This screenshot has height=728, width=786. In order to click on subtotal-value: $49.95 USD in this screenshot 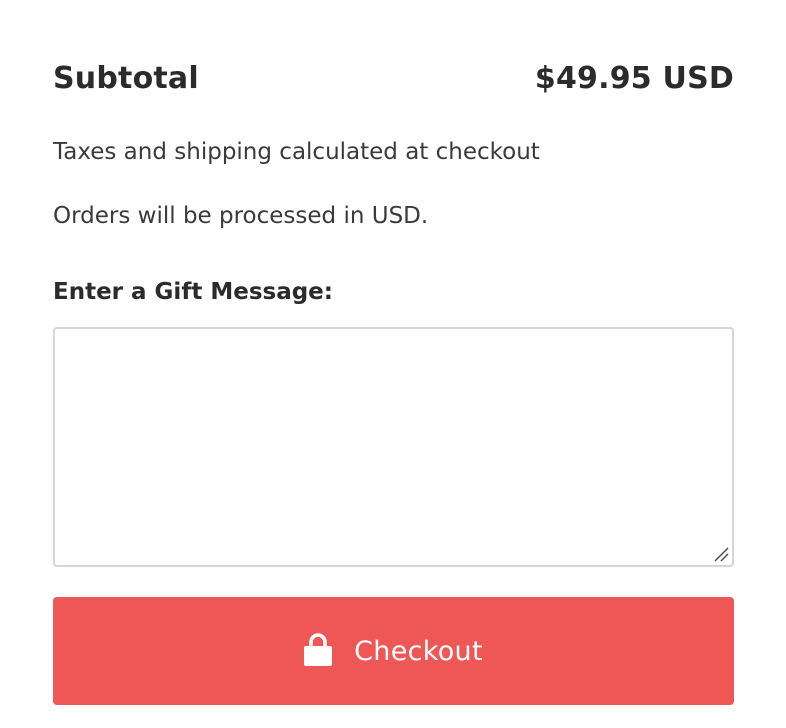, I will do `click(634, 78)`.